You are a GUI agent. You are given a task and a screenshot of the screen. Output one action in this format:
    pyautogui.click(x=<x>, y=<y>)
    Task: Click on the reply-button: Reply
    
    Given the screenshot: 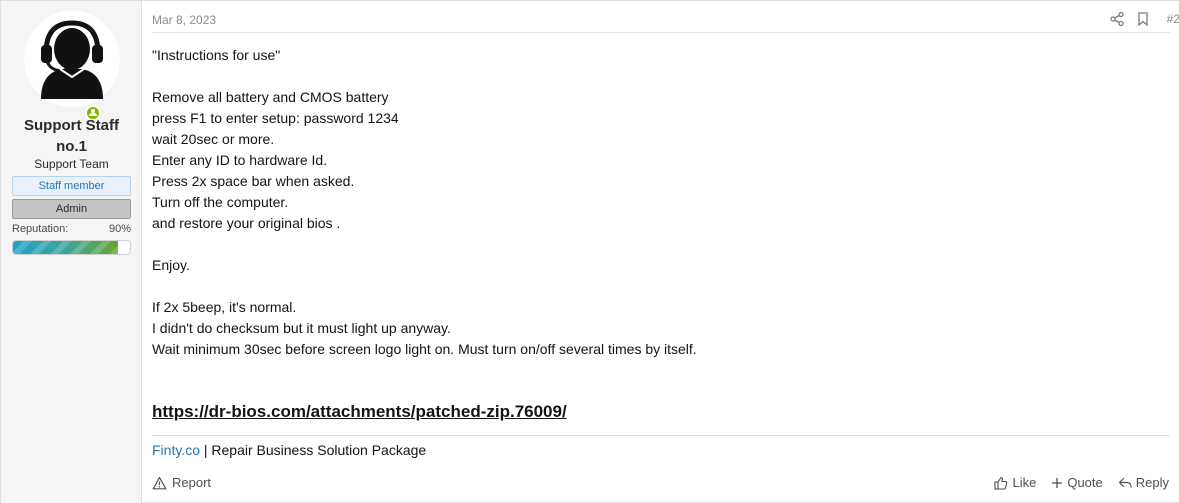 What is the action you would take?
    pyautogui.click(x=1143, y=482)
    